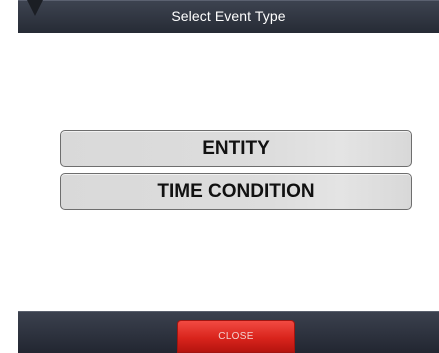  Describe the element at coordinates (236, 148) in the screenshot. I see `entity-option-button: ENTITY` at that location.